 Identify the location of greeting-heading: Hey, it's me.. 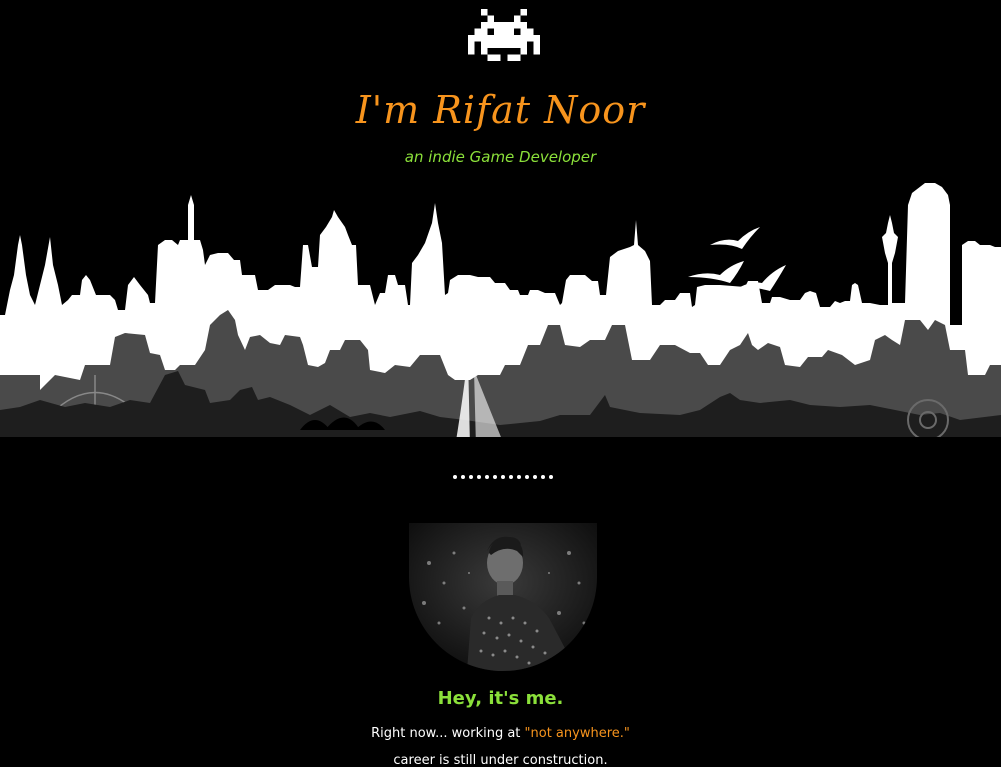
(500, 698).